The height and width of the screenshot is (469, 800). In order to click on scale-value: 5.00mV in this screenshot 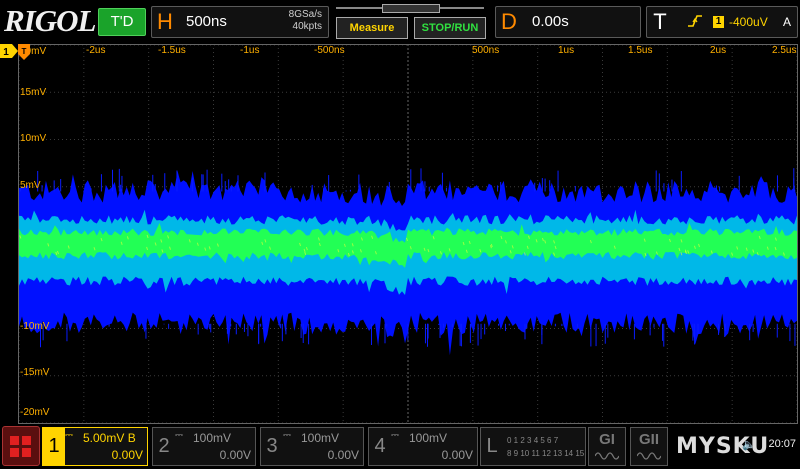, I will do `click(104, 438)`.